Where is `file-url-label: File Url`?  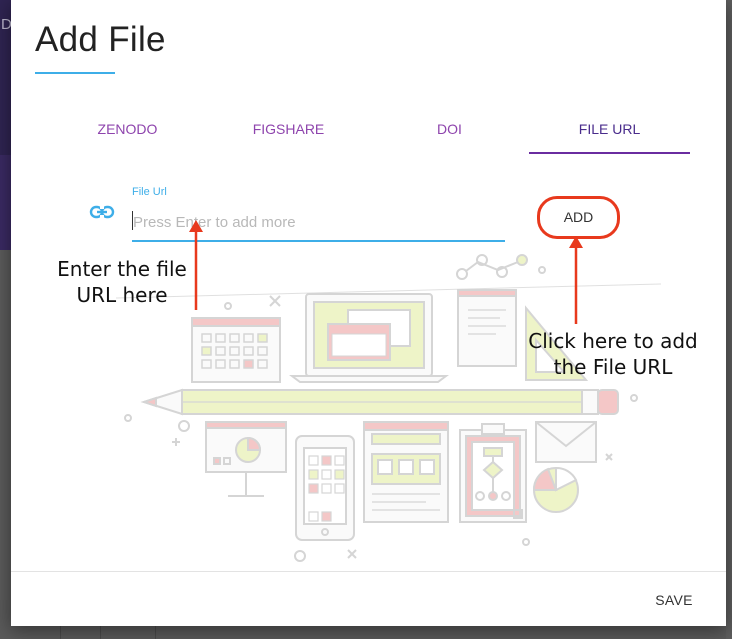
file-url-label: File Url is located at coordinates (149, 192).